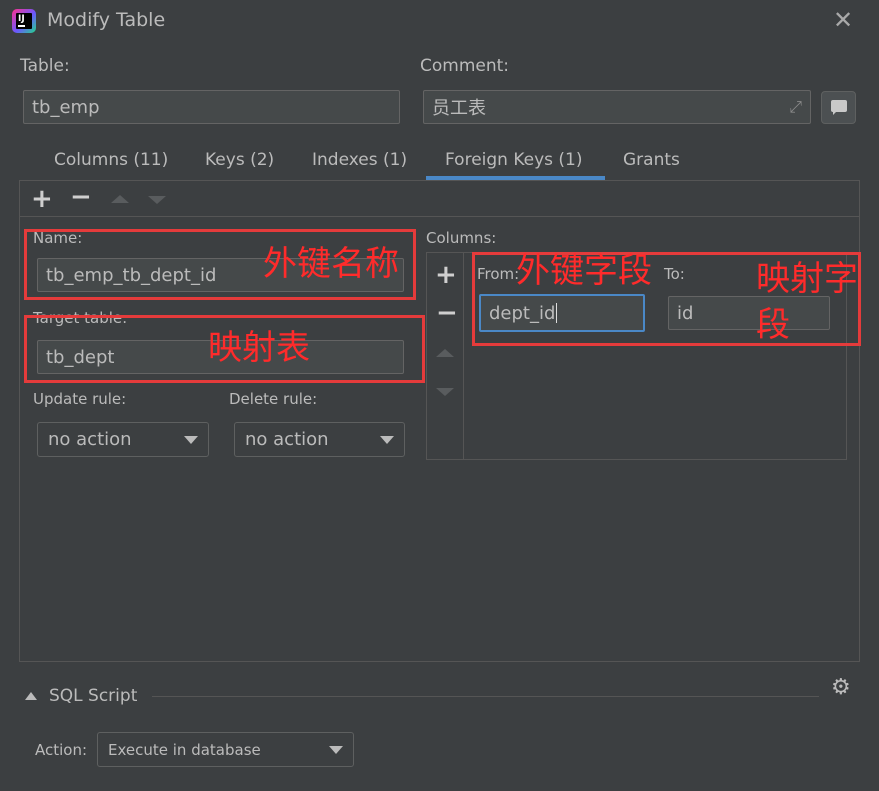 This screenshot has height=791, width=879. Describe the element at coordinates (617, 107) in the screenshot. I see `comment-input: 员工表 ⤢` at that location.